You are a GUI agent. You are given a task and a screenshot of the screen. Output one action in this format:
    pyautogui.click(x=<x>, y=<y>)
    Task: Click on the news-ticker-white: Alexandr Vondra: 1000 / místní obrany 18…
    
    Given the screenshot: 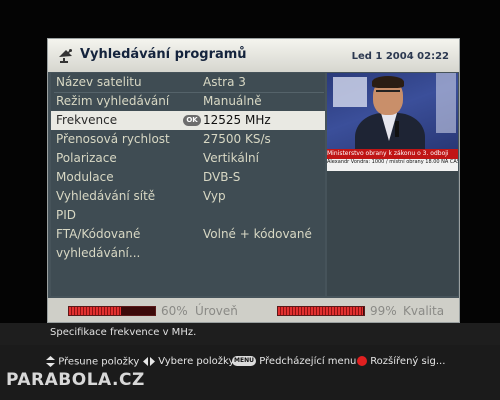 What is the action you would take?
    pyautogui.click(x=392, y=165)
    